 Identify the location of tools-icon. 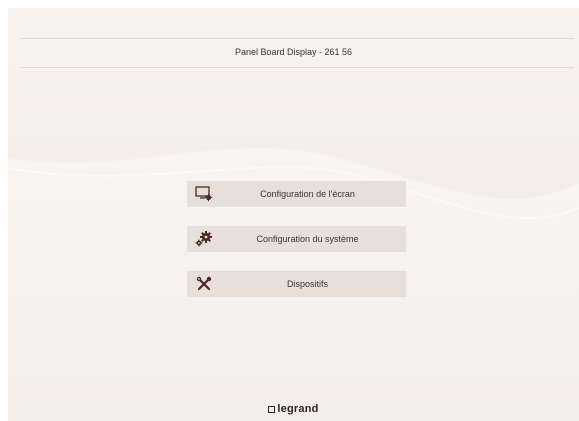
(204, 284).